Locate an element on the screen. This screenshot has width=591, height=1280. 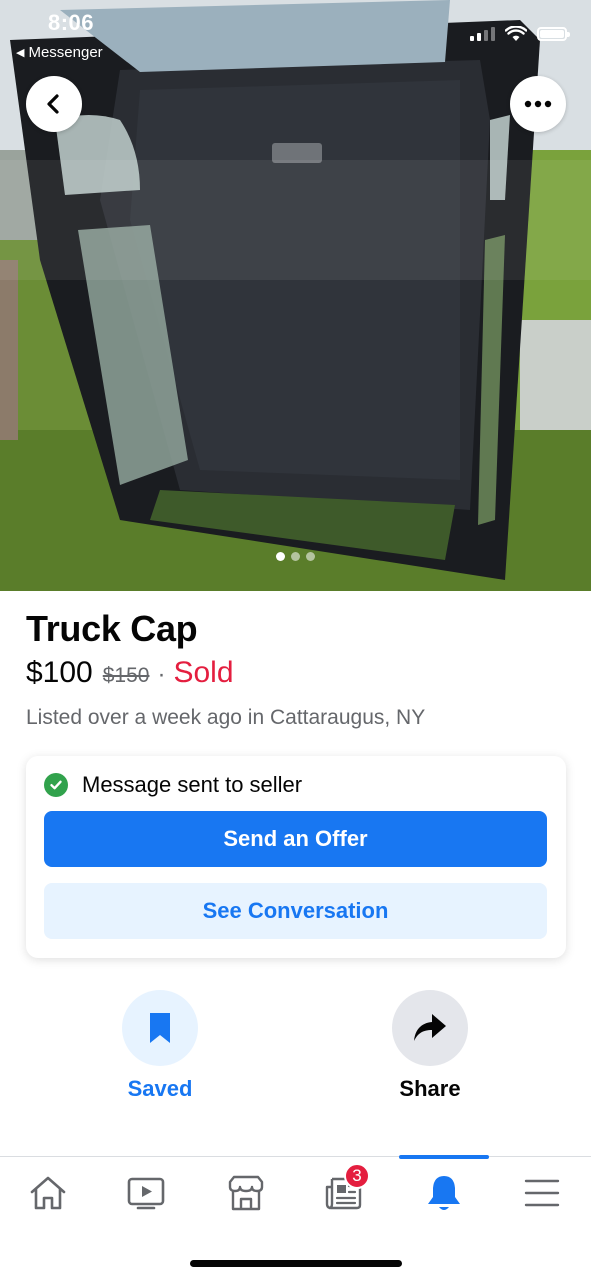
nav-news: 3 is located at coordinates (344, 1189).